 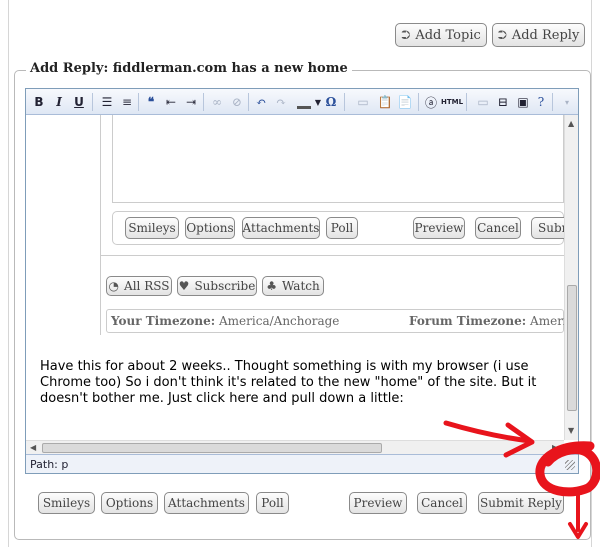 What do you see at coordinates (33, 447) in the screenshot?
I see `scroll-left-icon: ◀` at bounding box center [33, 447].